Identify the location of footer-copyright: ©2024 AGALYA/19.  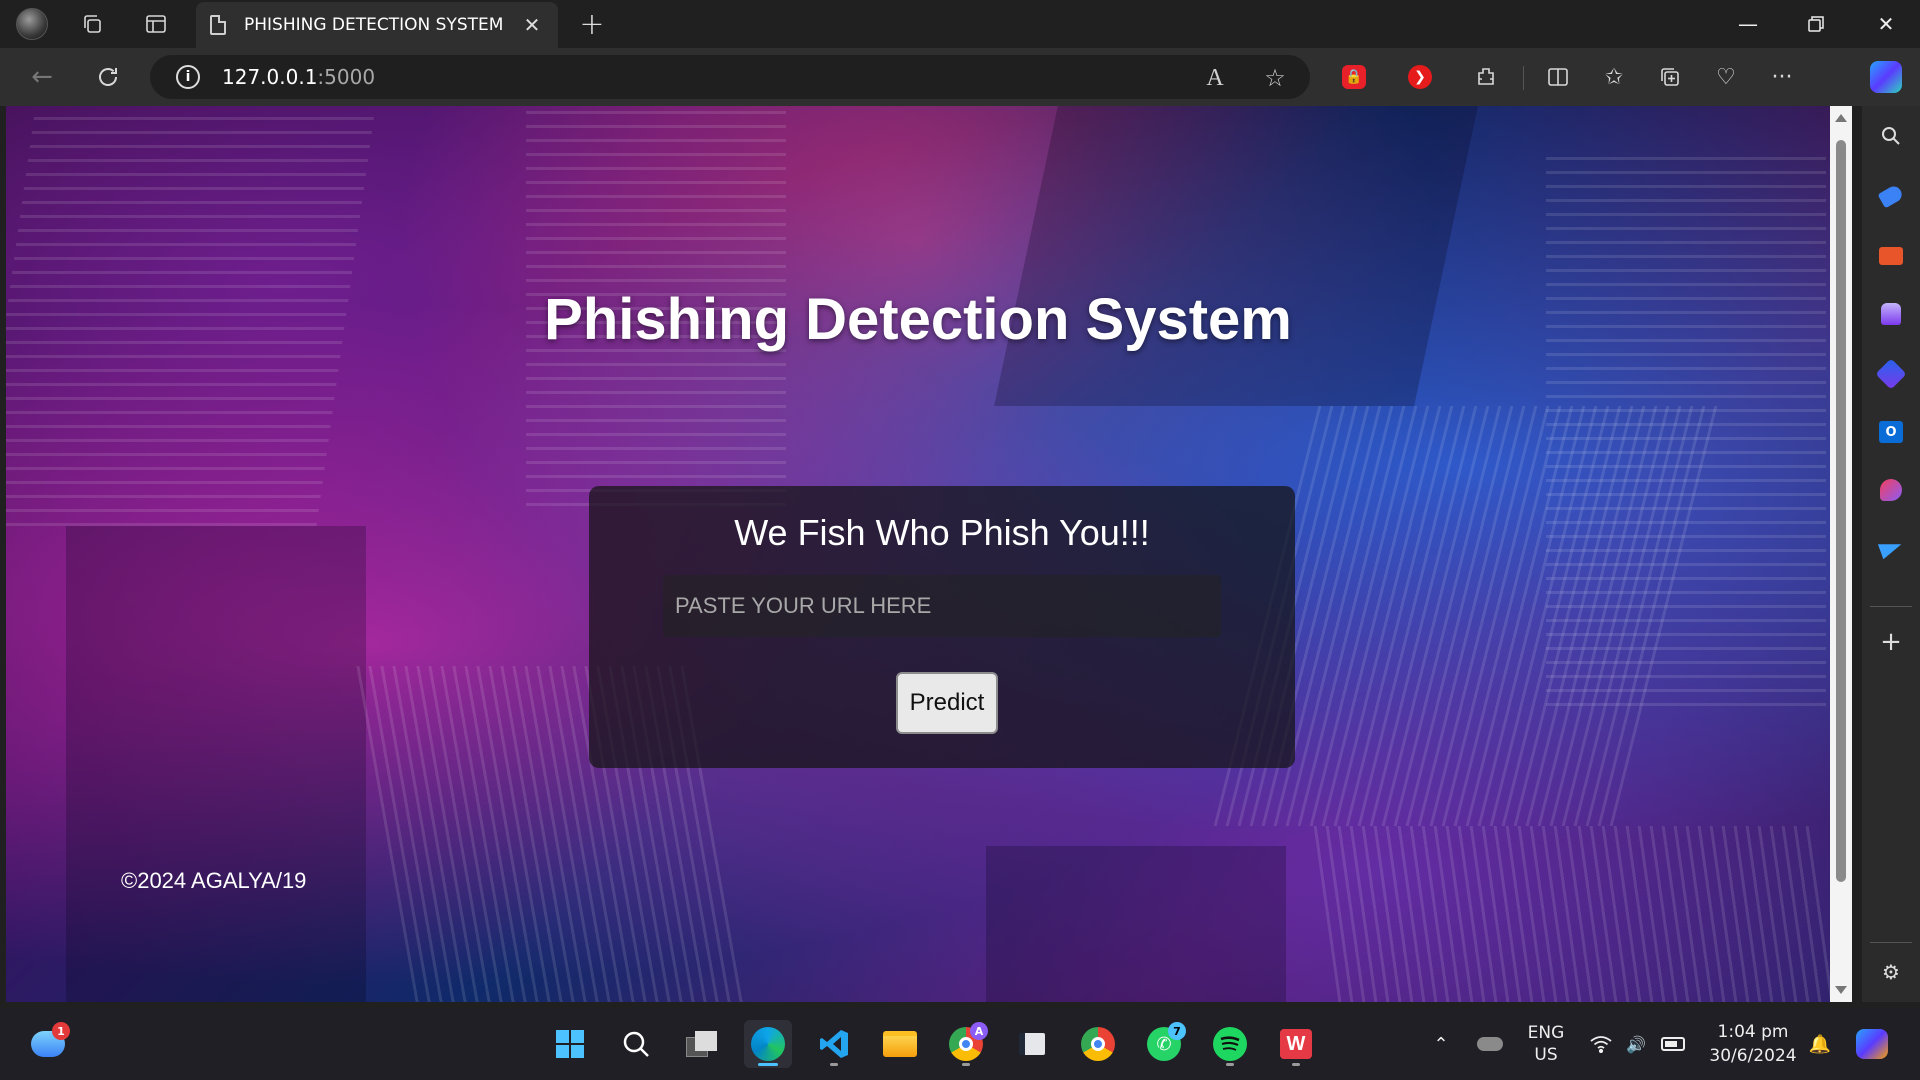
(214, 880).